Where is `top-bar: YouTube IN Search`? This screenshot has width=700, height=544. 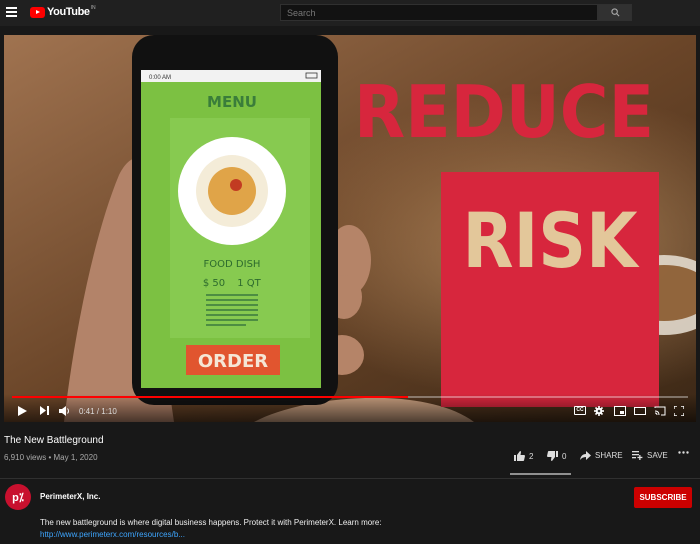 top-bar: YouTube IN Search is located at coordinates (350, 13).